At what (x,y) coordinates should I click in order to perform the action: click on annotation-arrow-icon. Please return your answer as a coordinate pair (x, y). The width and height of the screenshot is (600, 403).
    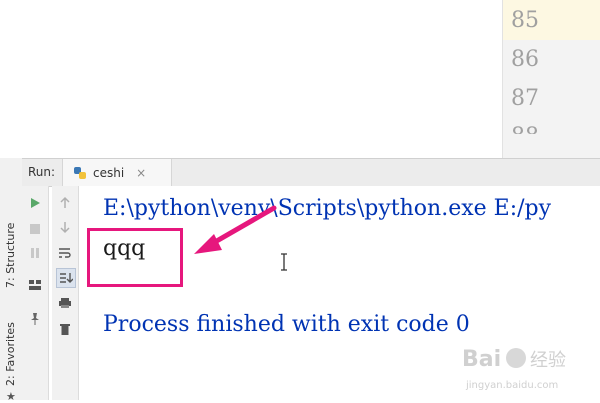
    Looking at the image, I should click on (235, 229).